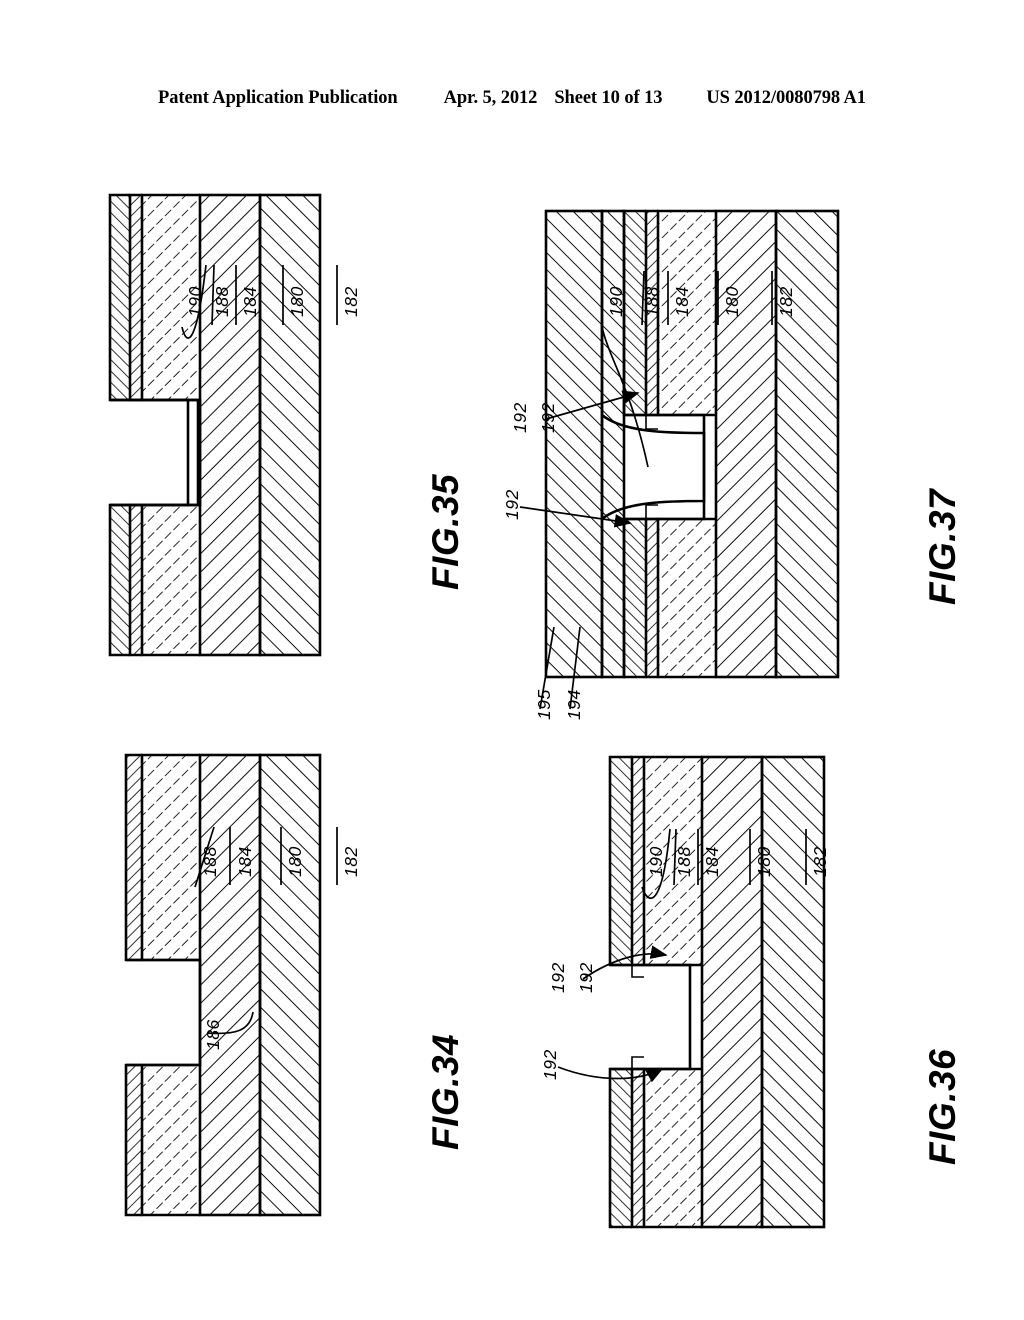 The width and height of the screenshot is (1024, 1320). What do you see at coordinates (942, 1106) in the screenshot?
I see `figure-36-caption: FIG.36` at bounding box center [942, 1106].